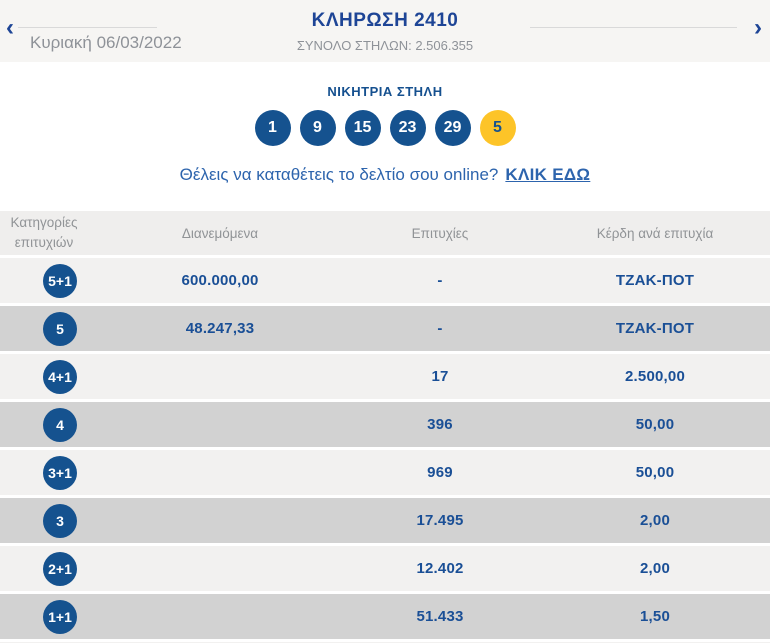  Describe the element at coordinates (385, 128) in the screenshot. I see `winning-numbers: 1 9 15 23 29 5` at that location.